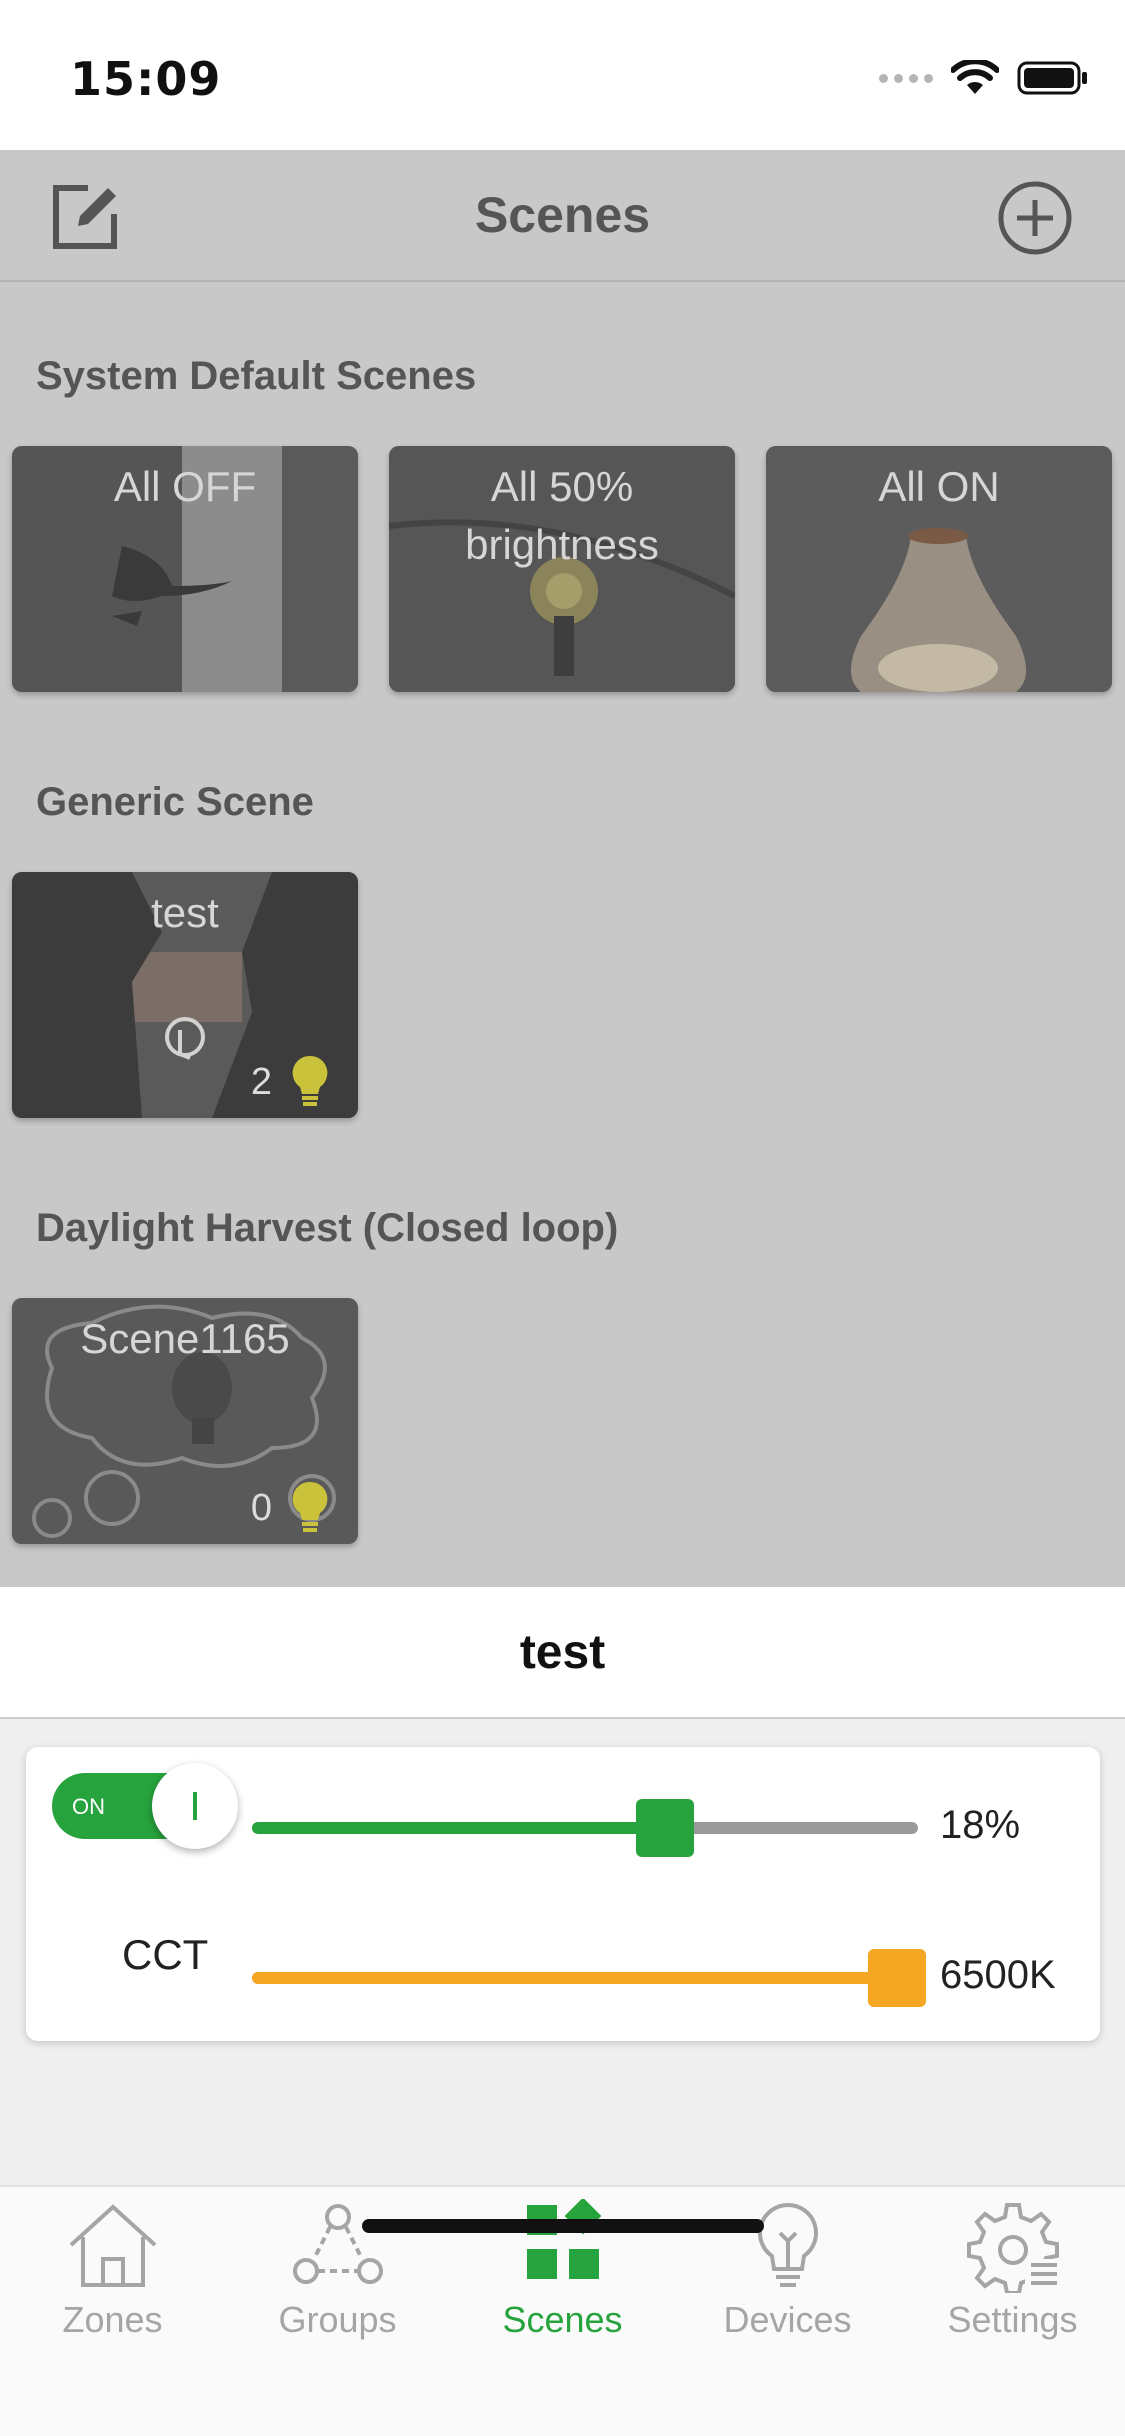  I want to click on plus-circle-icon, so click(1035, 218).